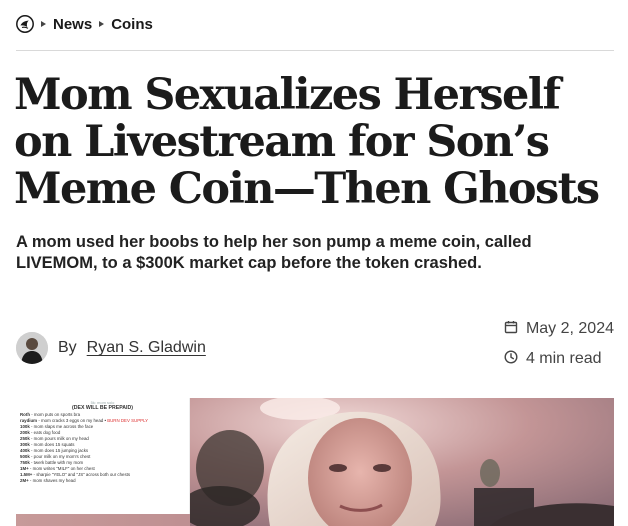 The height and width of the screenshot is (526, 628). What do you see at coordinates (32, 348) in the screenshot?
I see `author-avatar` at bounding box center [32, 348].